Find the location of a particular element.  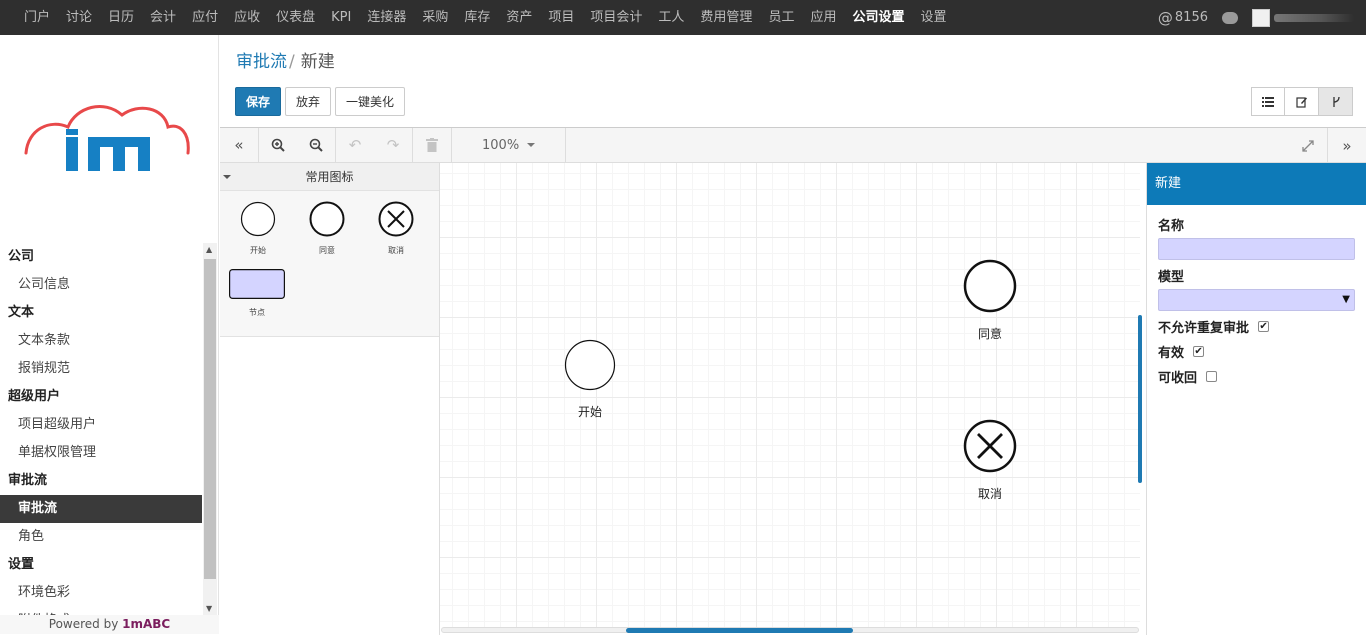

nav-connector: 连接器 is located at coordinates (386, 17).